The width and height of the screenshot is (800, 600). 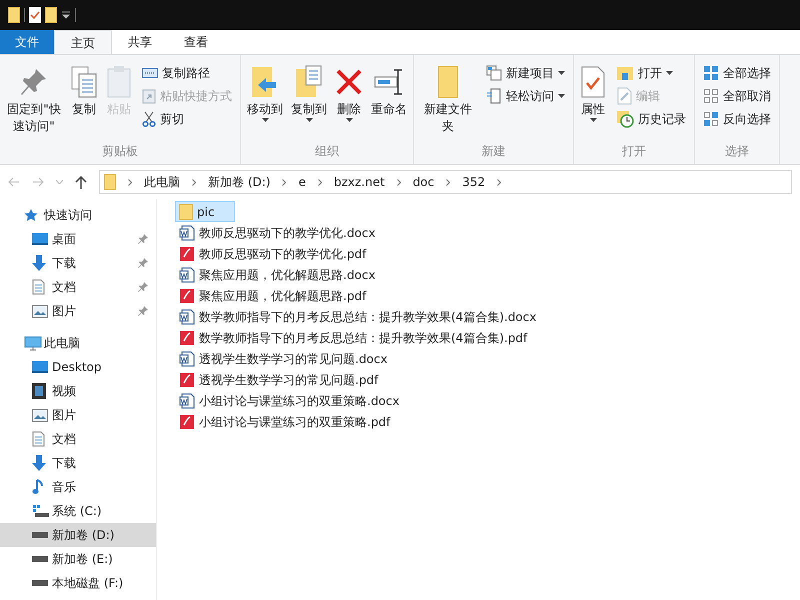 I want to click on nav-label: 视频, so click(x=64, y=391).